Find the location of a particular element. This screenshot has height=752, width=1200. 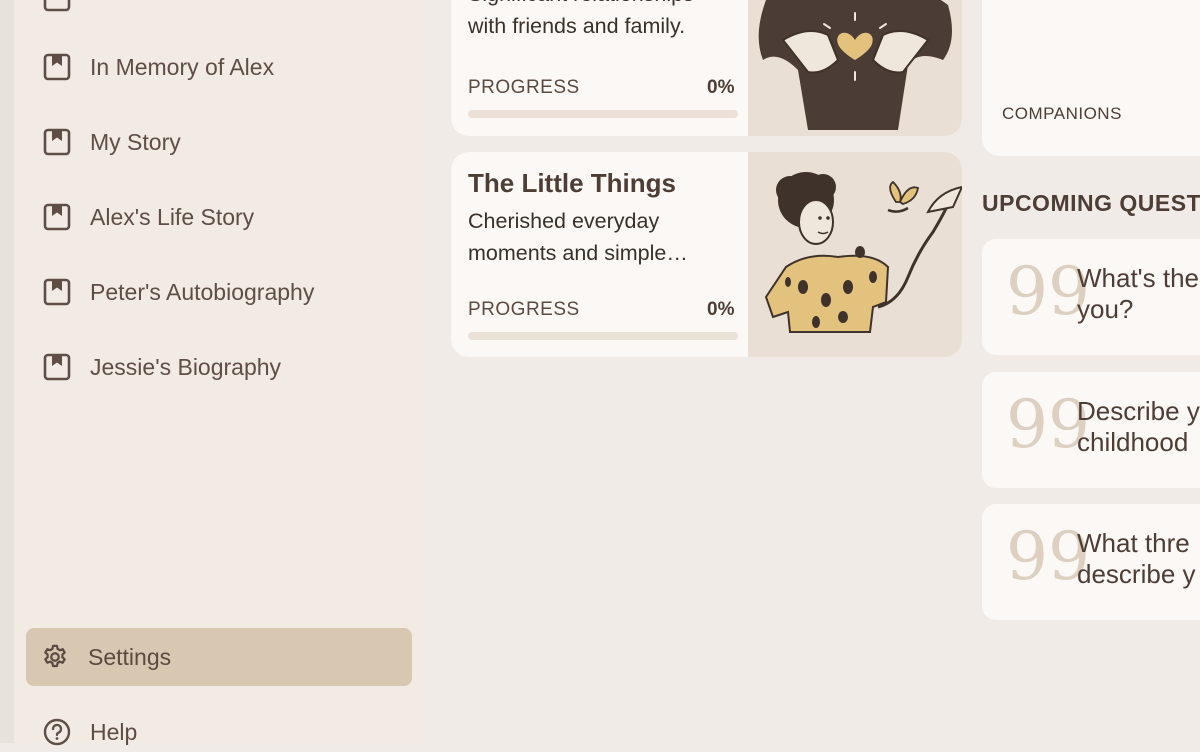

question-text: Describe y childhood is located at coordinates (1138, 427).